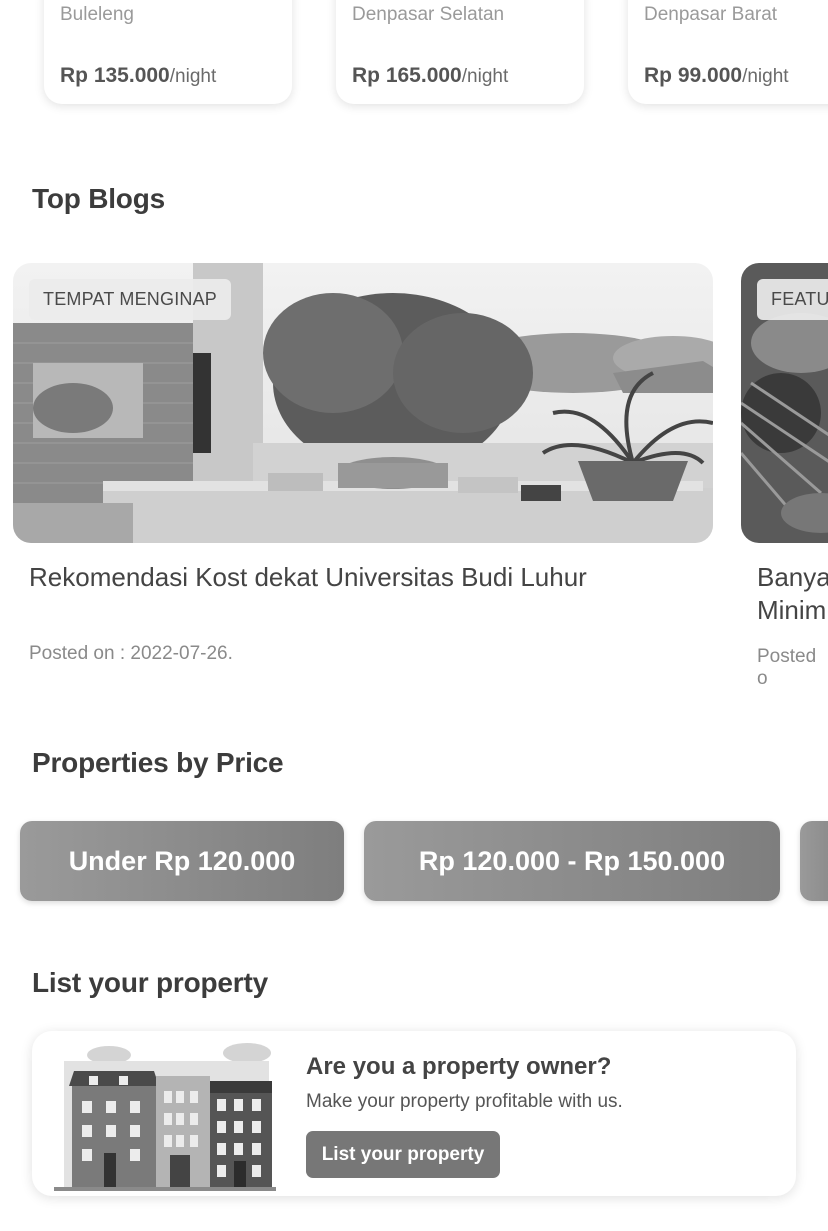  What do you see at coordinates (428, 14) in the screenshot?
I see `property-location: Denpasar Selatan` at bounding box center [428, 14].